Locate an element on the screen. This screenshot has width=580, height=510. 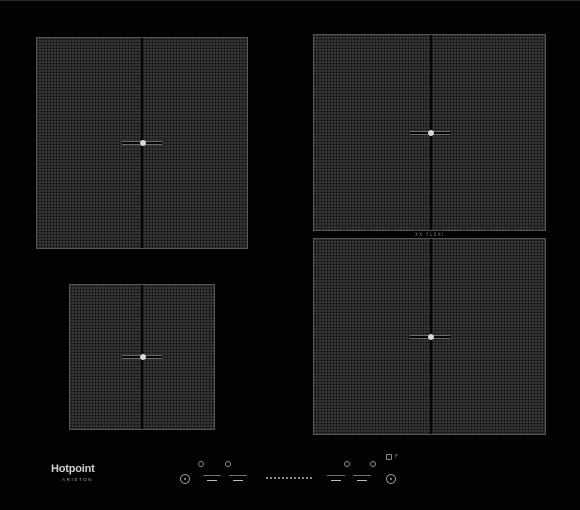
flexi-zone-label: XX FLEXI is located at coordinates (430, 234).